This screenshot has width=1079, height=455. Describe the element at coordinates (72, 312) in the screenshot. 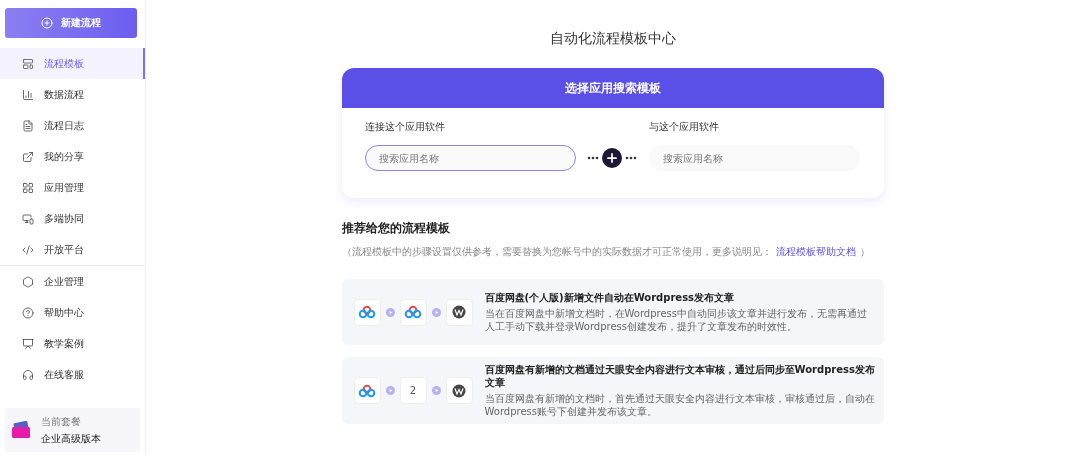

I see `sidebar-item: 帮助中心` at that location.